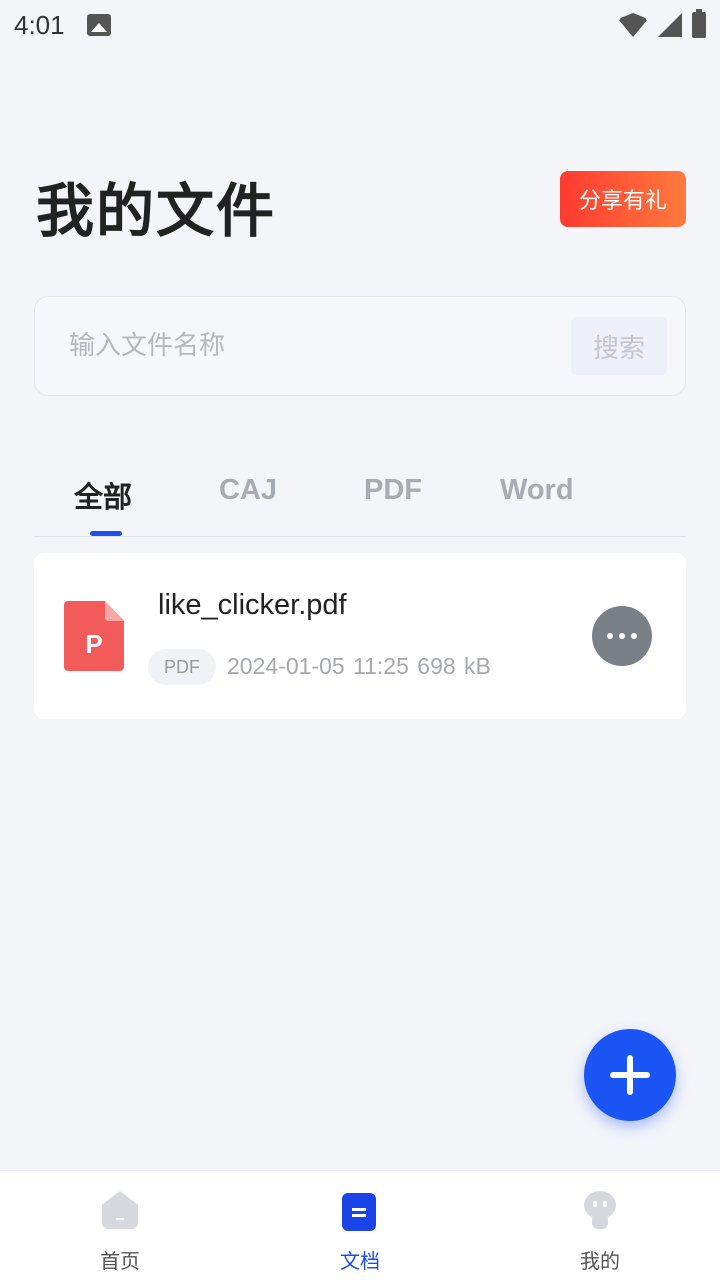  I want to click on nav-label-home: 首页, so click(120, 1261).